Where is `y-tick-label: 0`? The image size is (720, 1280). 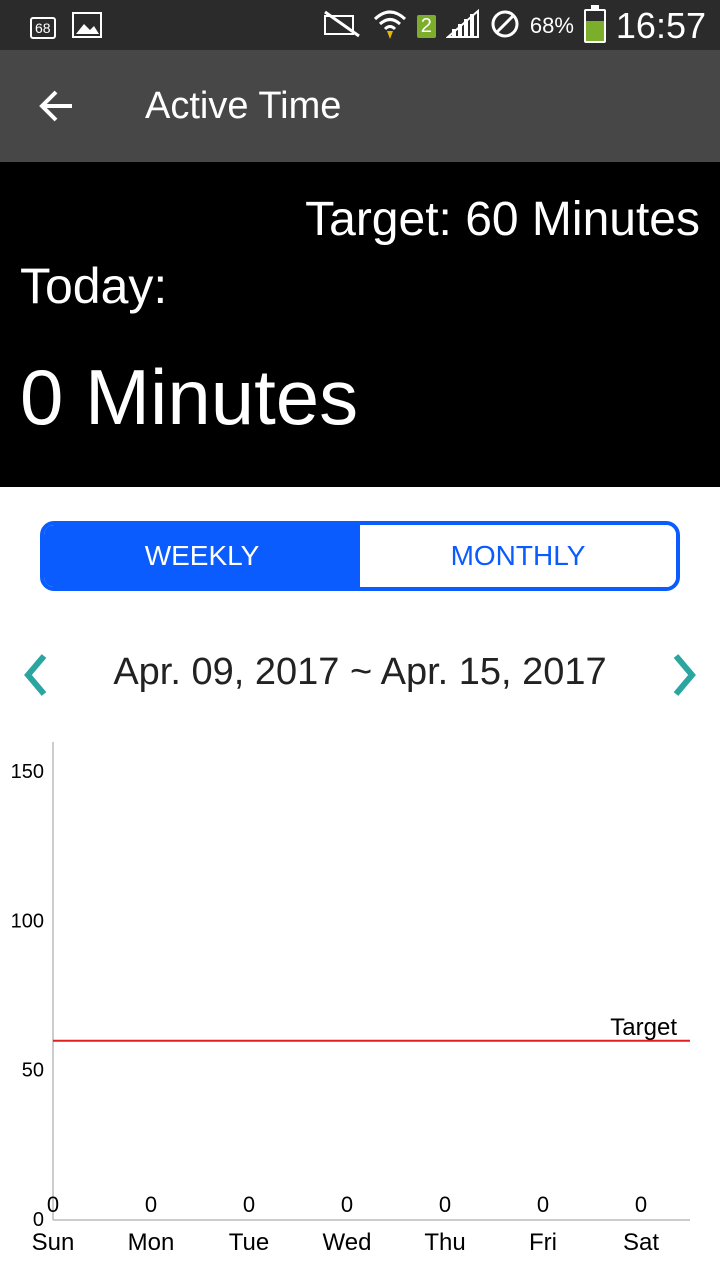
y-tick-label: 0 is located at coordinates (38, 1220).